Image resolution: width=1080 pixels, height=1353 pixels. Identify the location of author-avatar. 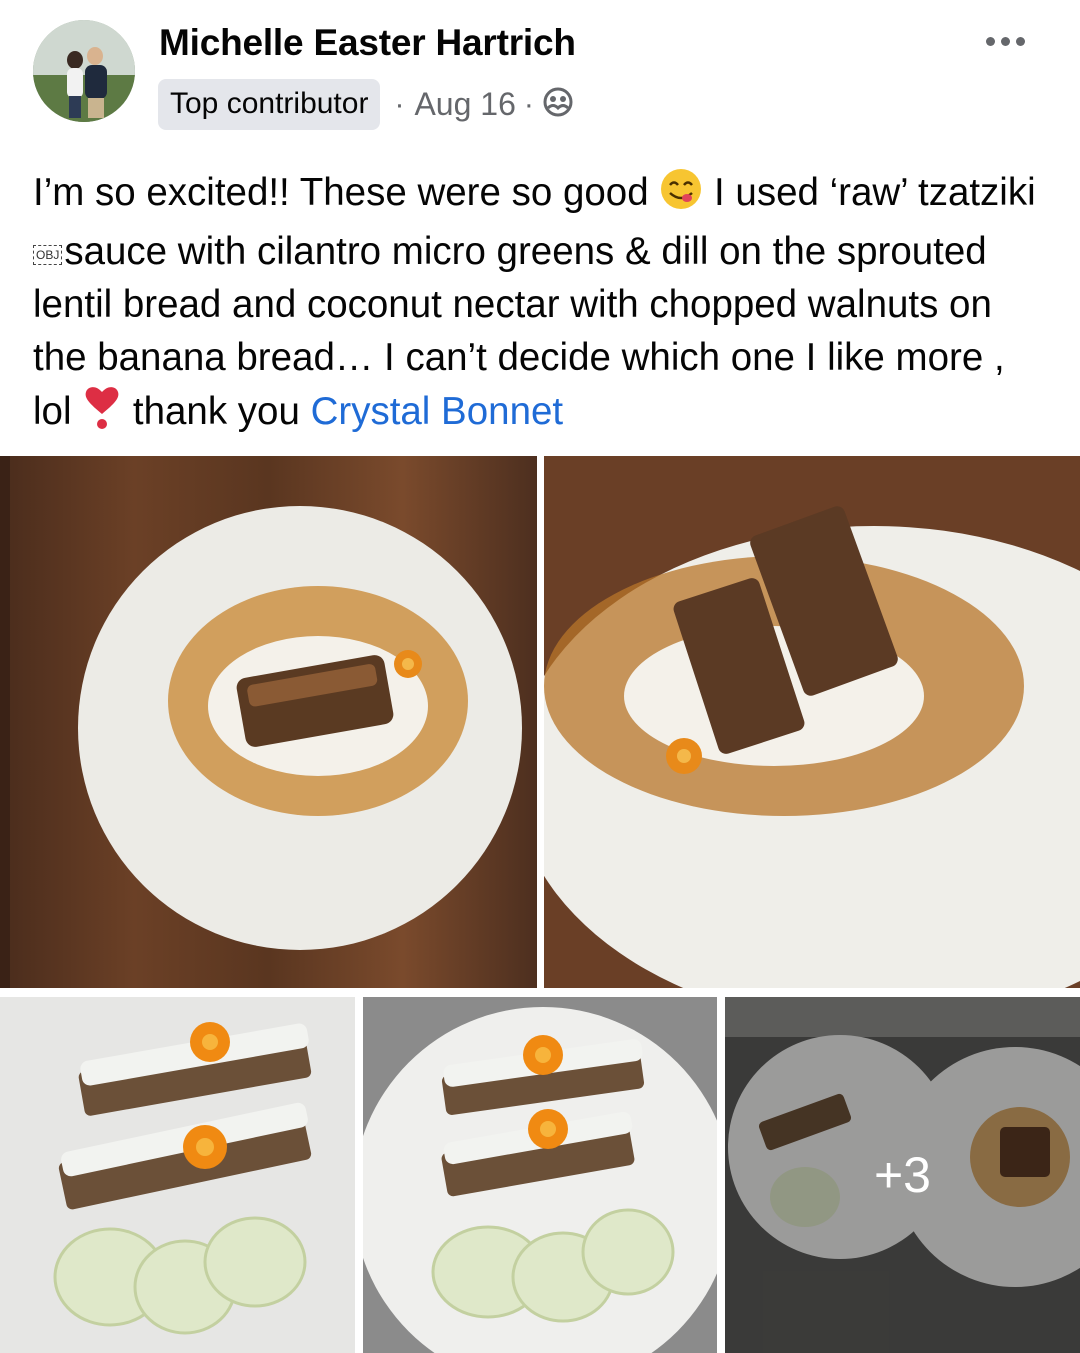
(84, 71).